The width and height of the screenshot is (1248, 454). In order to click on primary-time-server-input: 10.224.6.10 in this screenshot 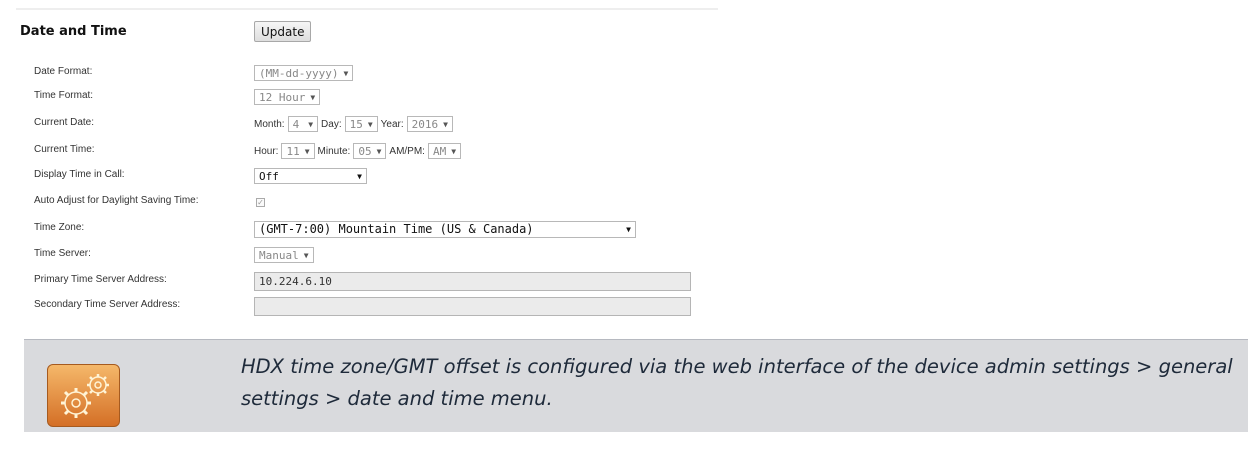, I will do `click(472, 281)`.